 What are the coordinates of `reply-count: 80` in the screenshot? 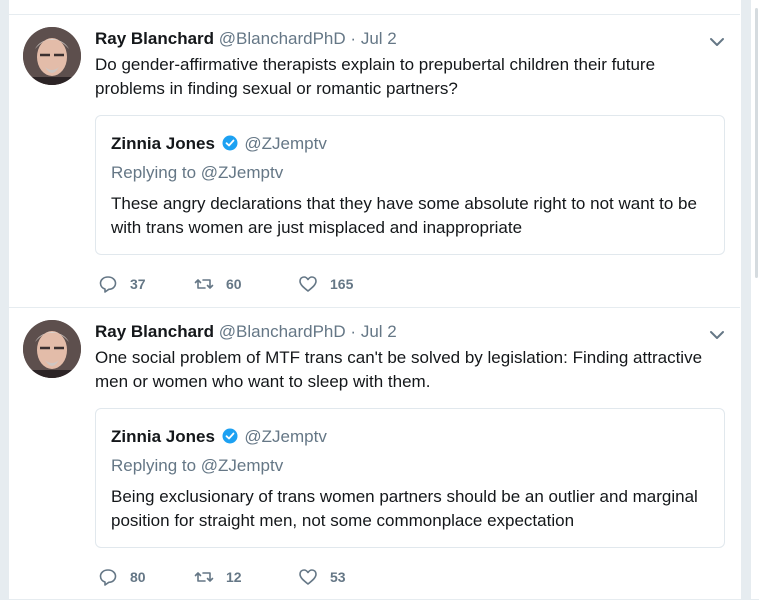 It's located at (138, 577).